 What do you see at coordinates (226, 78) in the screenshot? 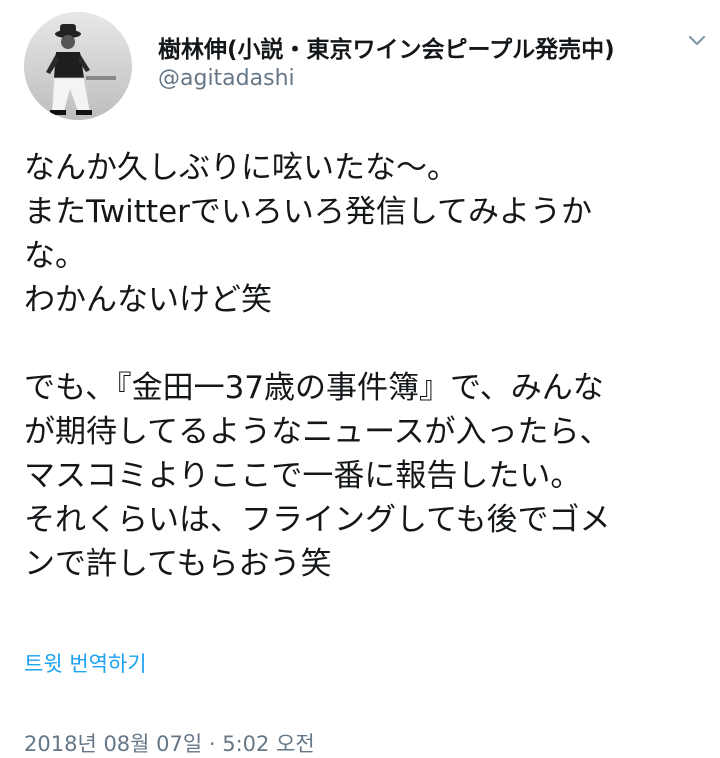
I see `author-handle: @agitadashi` at bounding box center [226, 78].